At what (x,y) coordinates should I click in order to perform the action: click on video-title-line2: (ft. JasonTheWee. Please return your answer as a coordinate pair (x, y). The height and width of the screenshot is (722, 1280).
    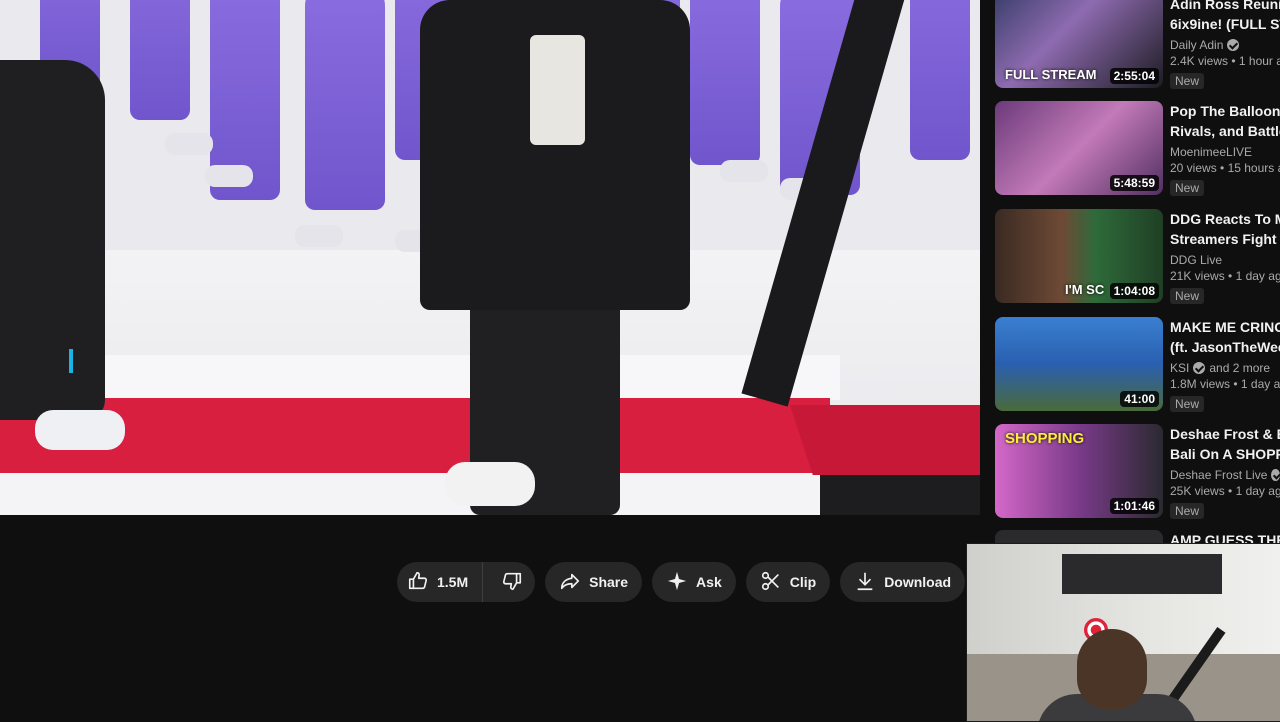
    Looking at the image, I should click on (1225, 347).